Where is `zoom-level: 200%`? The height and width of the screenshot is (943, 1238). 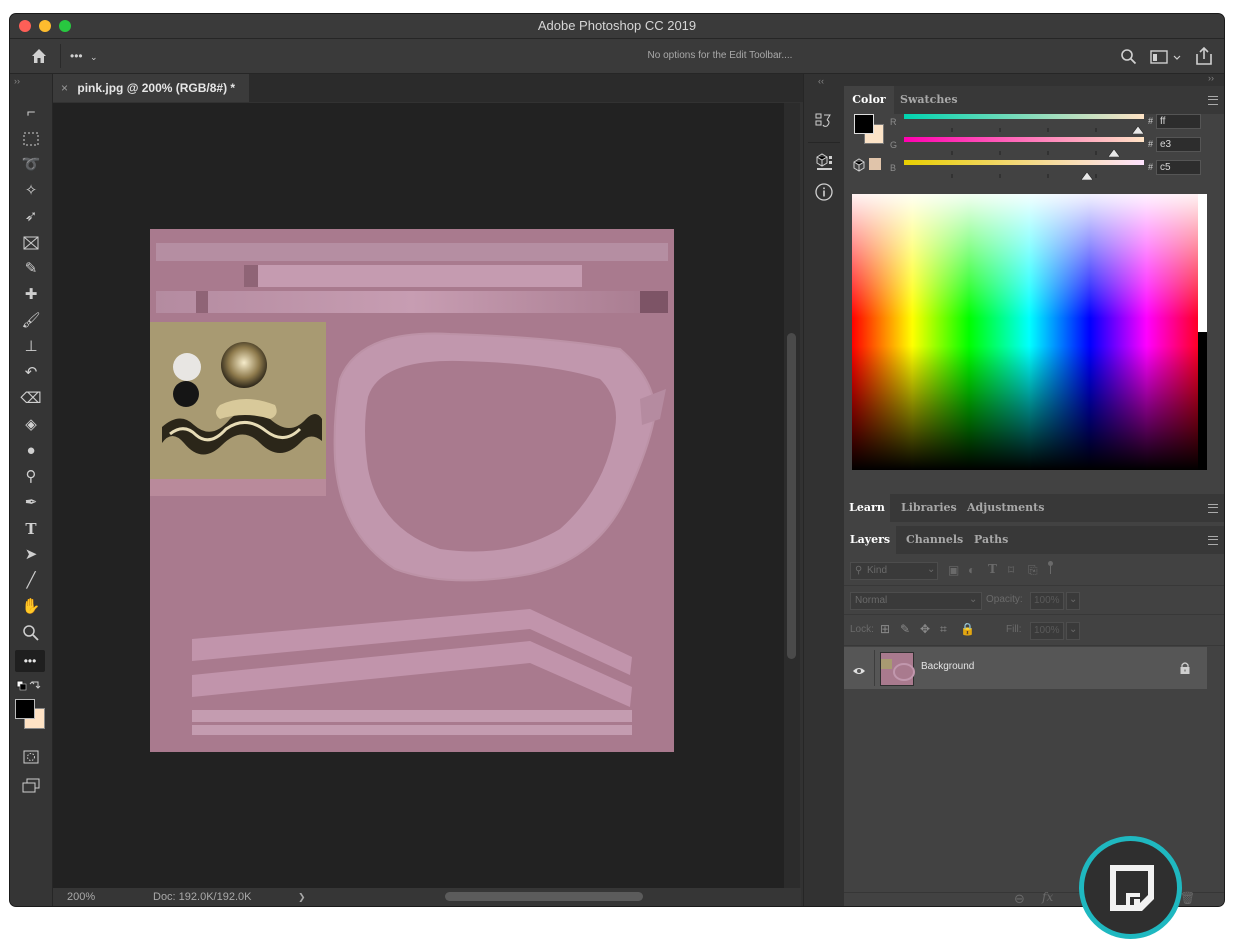 zoom-level: 200% is located at coordinates (81, 897).